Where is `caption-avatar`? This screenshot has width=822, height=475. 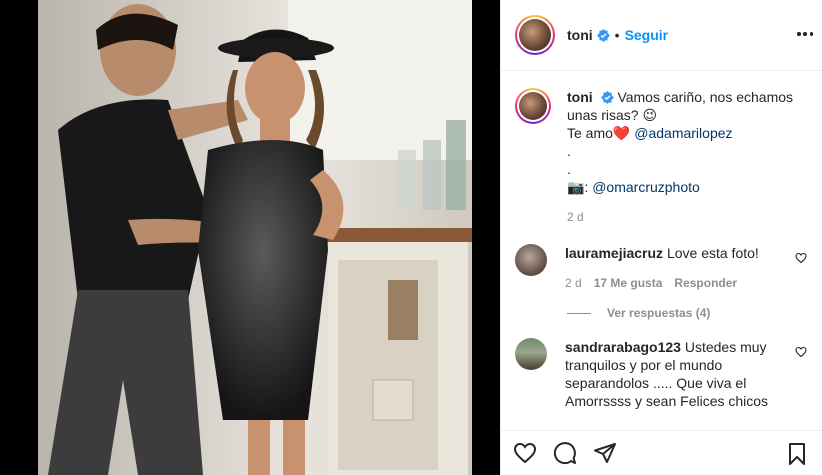 caption-avatar is located at coordinates (533, 106).